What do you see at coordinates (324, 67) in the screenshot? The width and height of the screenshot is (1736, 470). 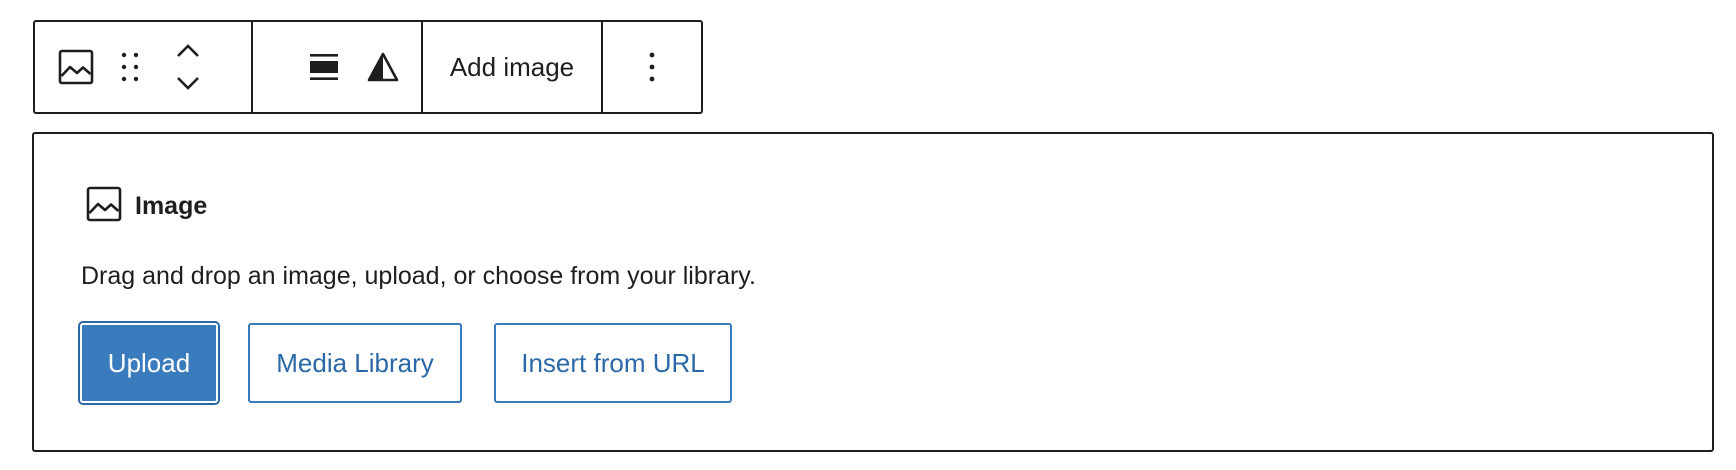 I see `align-wide-icon` at bounding box center [324, 67].